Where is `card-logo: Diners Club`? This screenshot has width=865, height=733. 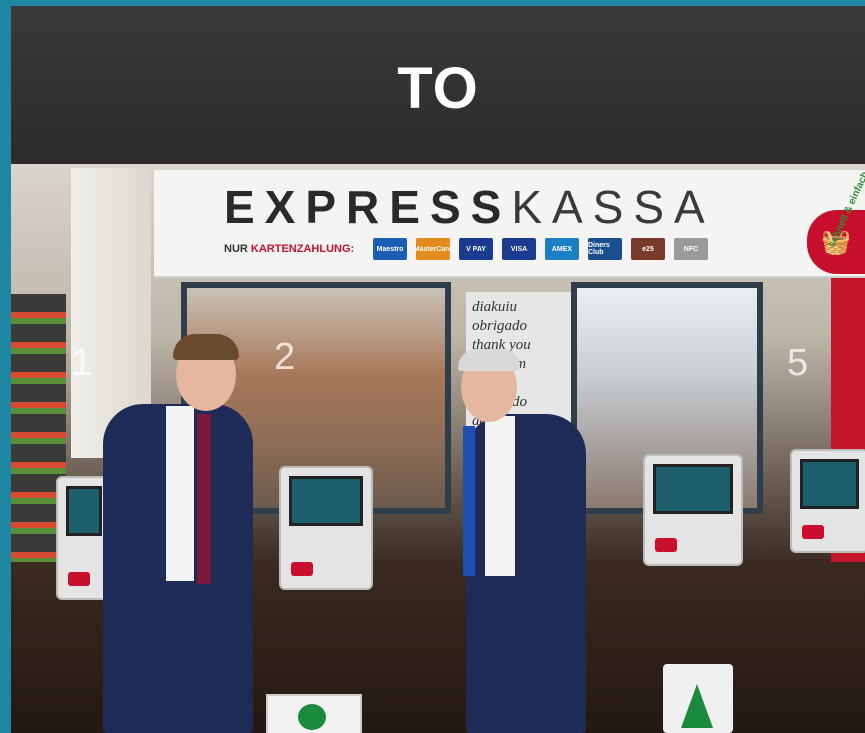
card-logo: Diners Club is located at coordinates (605, 249).